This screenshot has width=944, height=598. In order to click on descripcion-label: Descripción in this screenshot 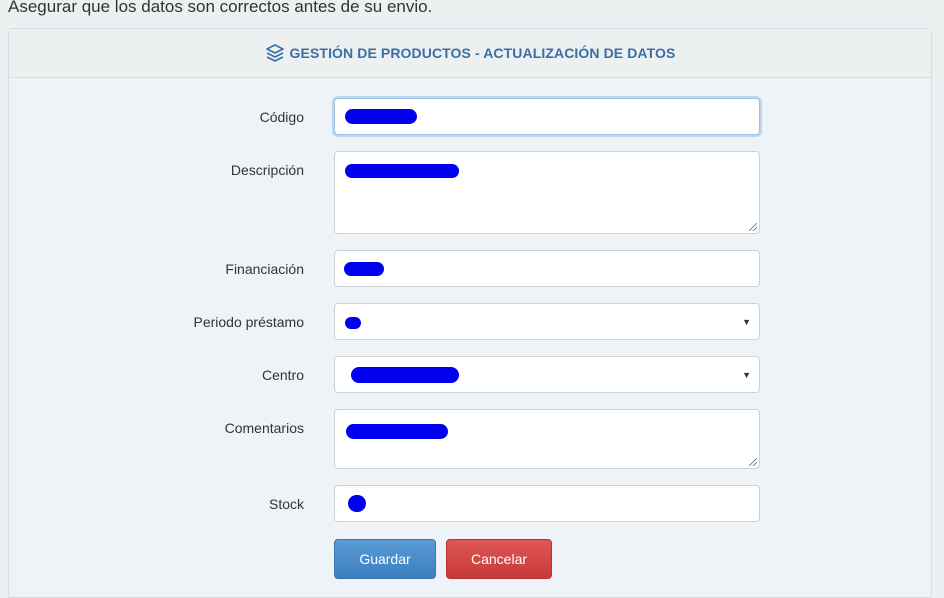, I will do `click(267, 170)`.